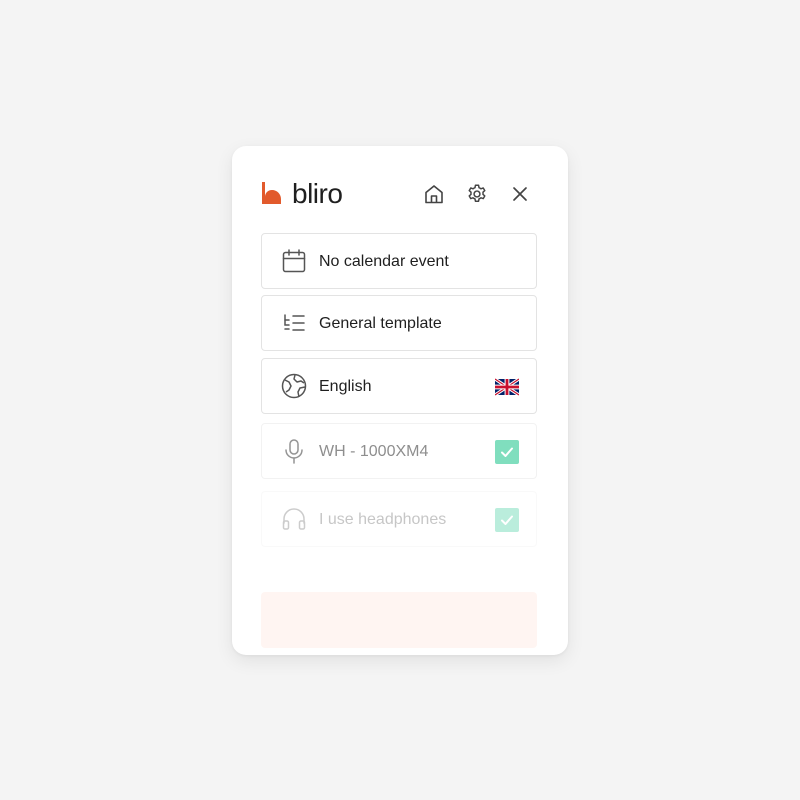 This screenshot has width=800, height=800. I want to click on home-button, so click(434, 194).